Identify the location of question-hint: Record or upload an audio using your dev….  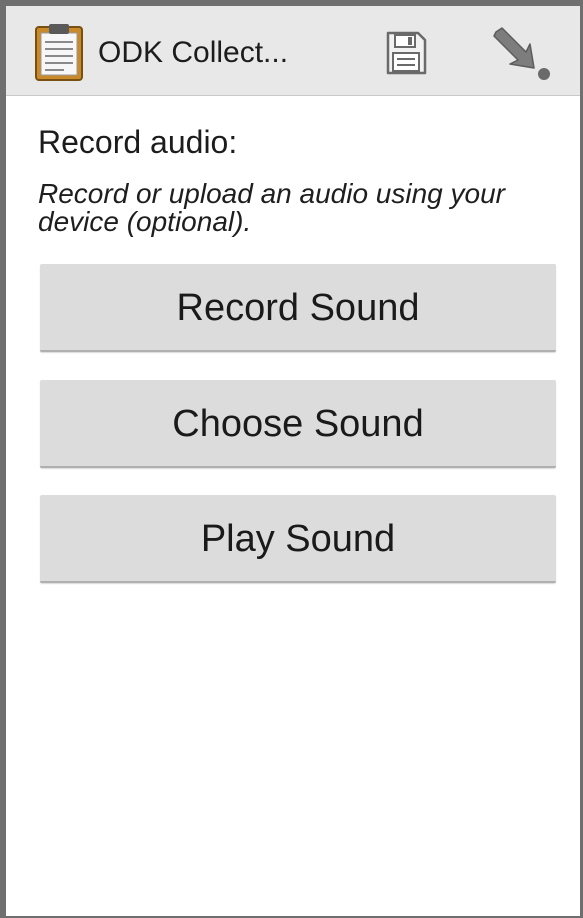
(271, 207).